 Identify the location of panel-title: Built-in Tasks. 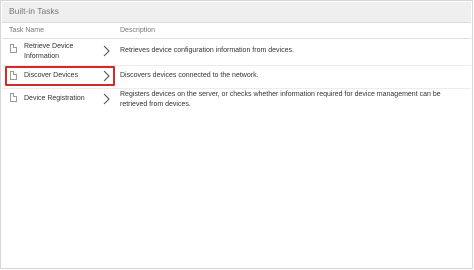
(34, 11).